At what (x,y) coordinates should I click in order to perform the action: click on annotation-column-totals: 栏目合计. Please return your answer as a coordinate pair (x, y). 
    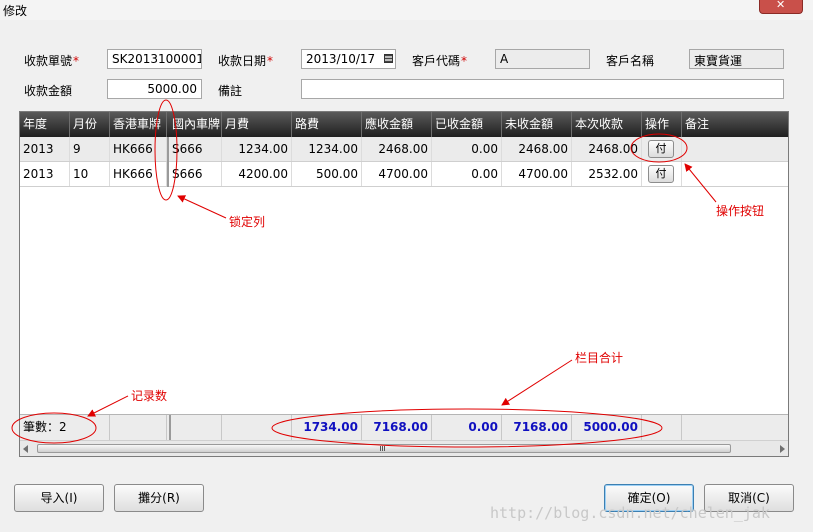
    Looking at the image, I should click on (599, 358).